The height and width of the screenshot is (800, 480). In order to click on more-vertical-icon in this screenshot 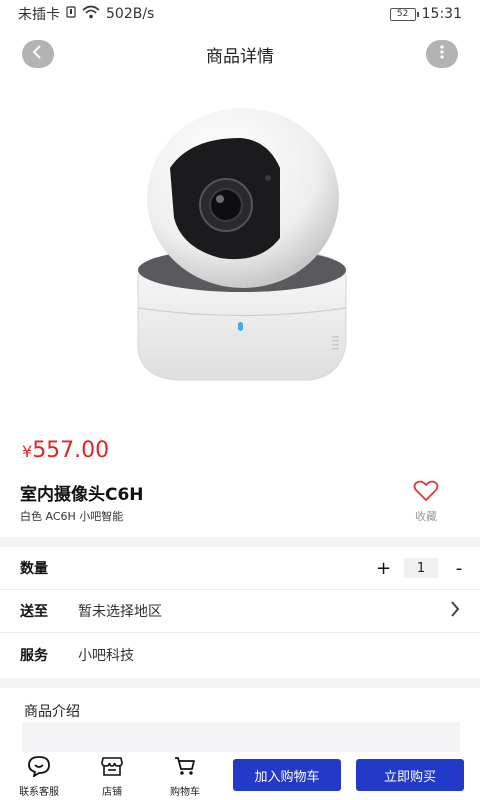, I will do `click(442, 54)`.